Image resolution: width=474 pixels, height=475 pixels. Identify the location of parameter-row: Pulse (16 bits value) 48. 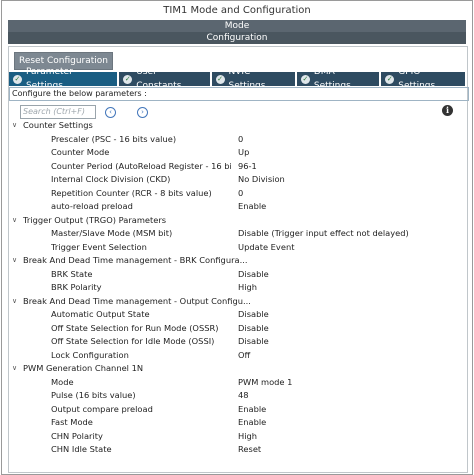
(238, 395).